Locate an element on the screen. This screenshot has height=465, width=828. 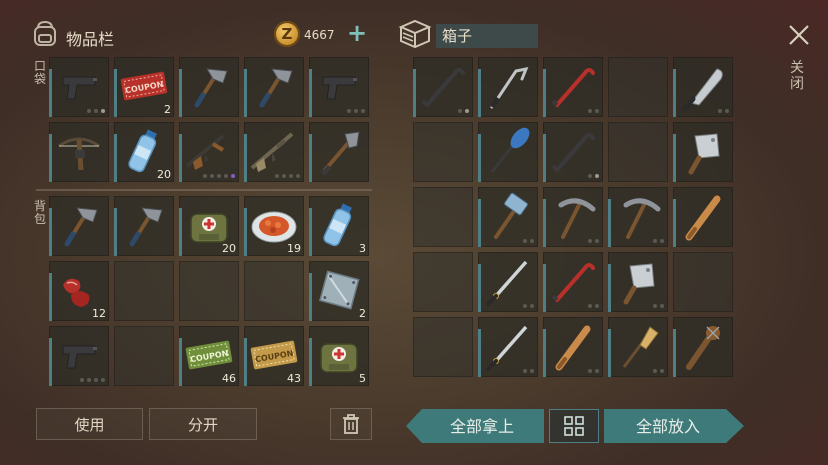
sledgehammer-icon is located at coordinates (511, 215).